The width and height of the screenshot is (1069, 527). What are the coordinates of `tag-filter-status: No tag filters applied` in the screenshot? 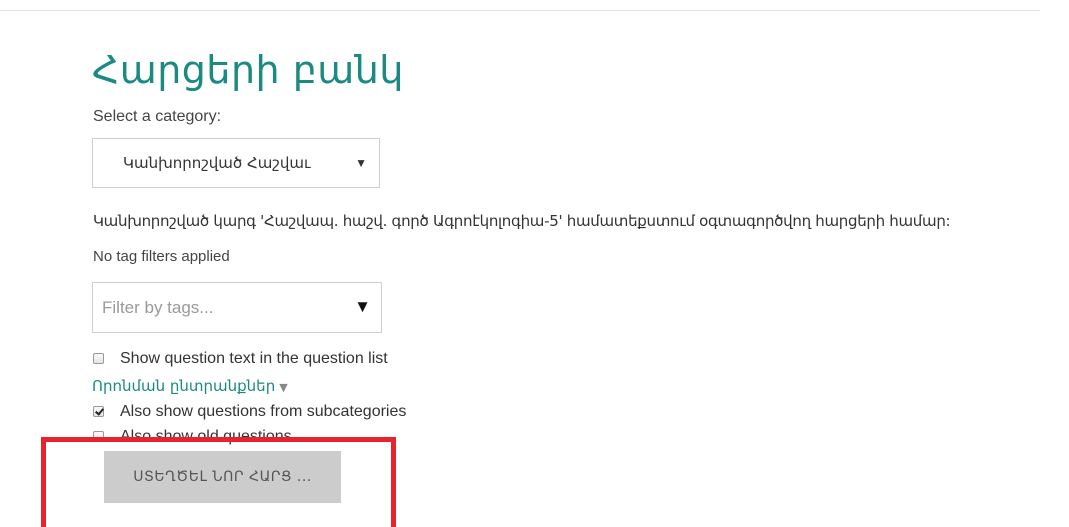 It's located at (161, 256).